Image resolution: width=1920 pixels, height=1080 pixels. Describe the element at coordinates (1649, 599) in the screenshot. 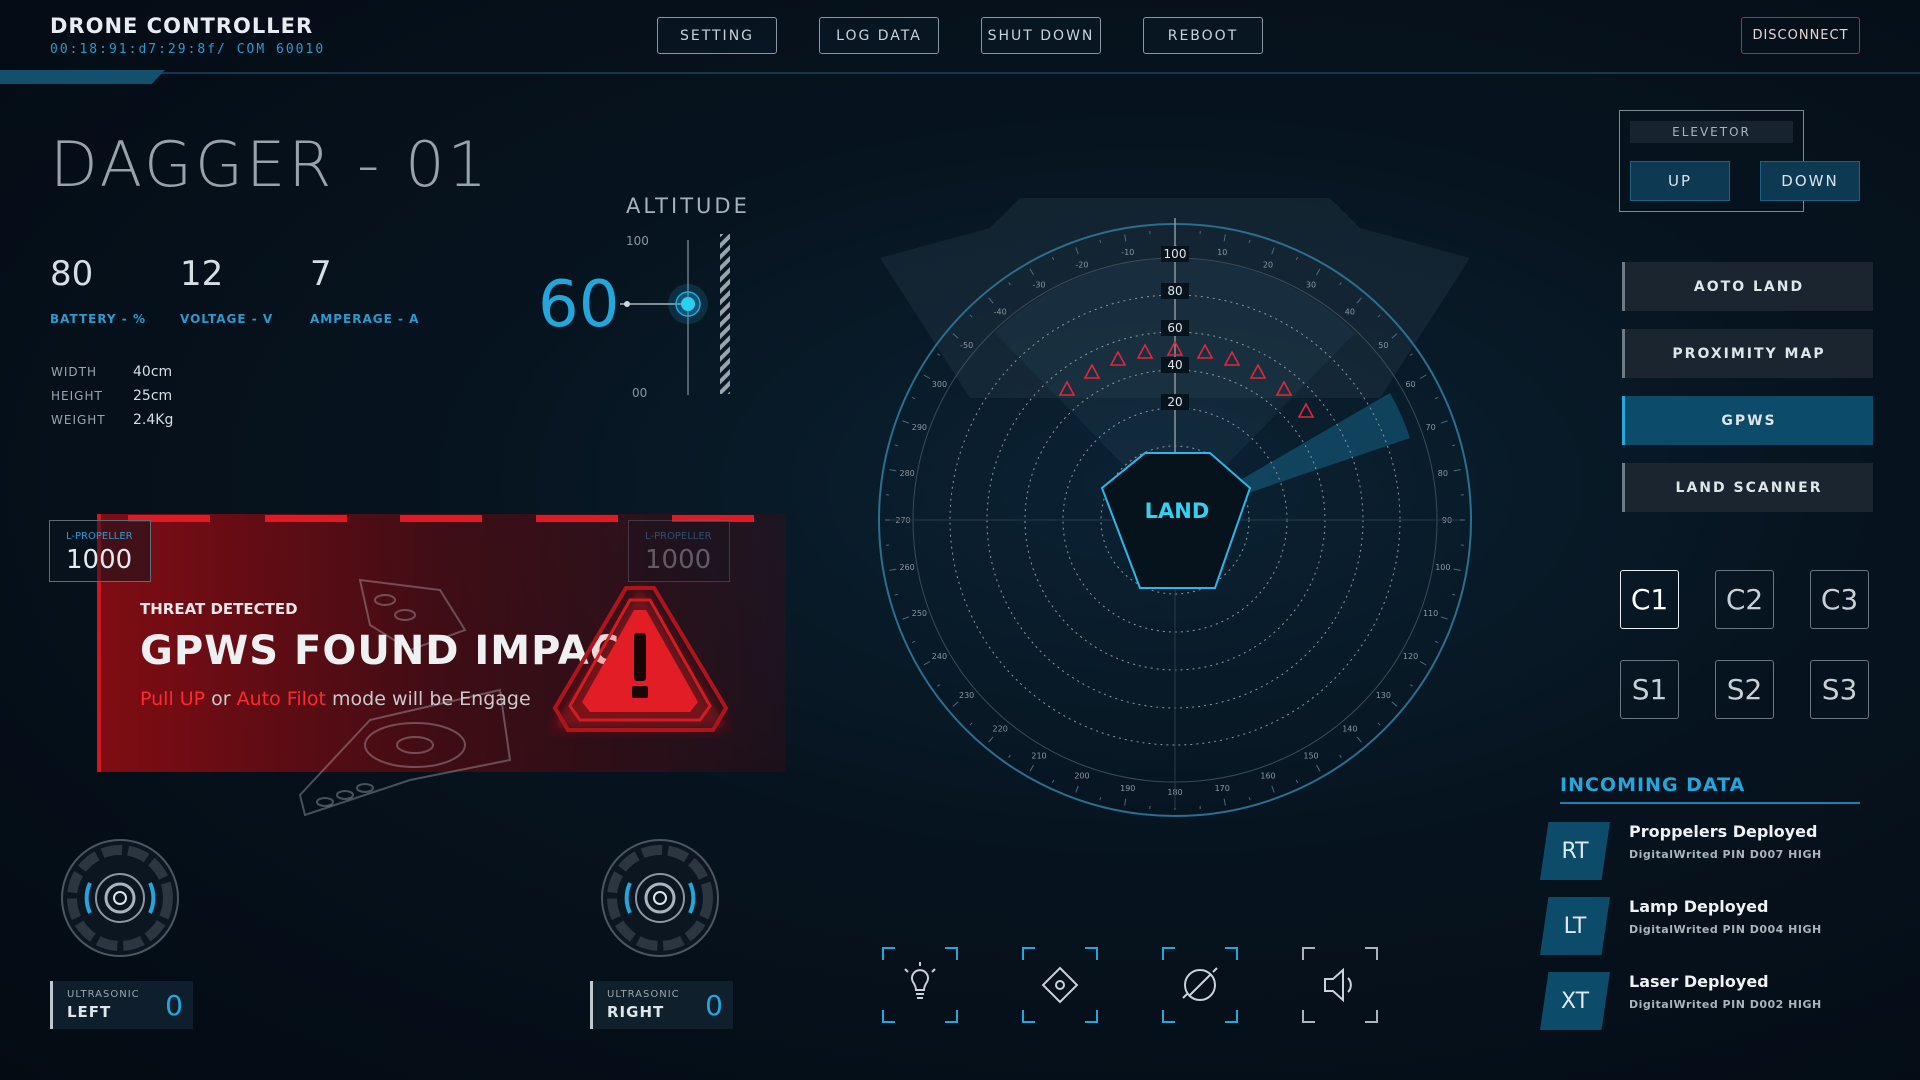

I see `channel-c1-button: C1` at that location.